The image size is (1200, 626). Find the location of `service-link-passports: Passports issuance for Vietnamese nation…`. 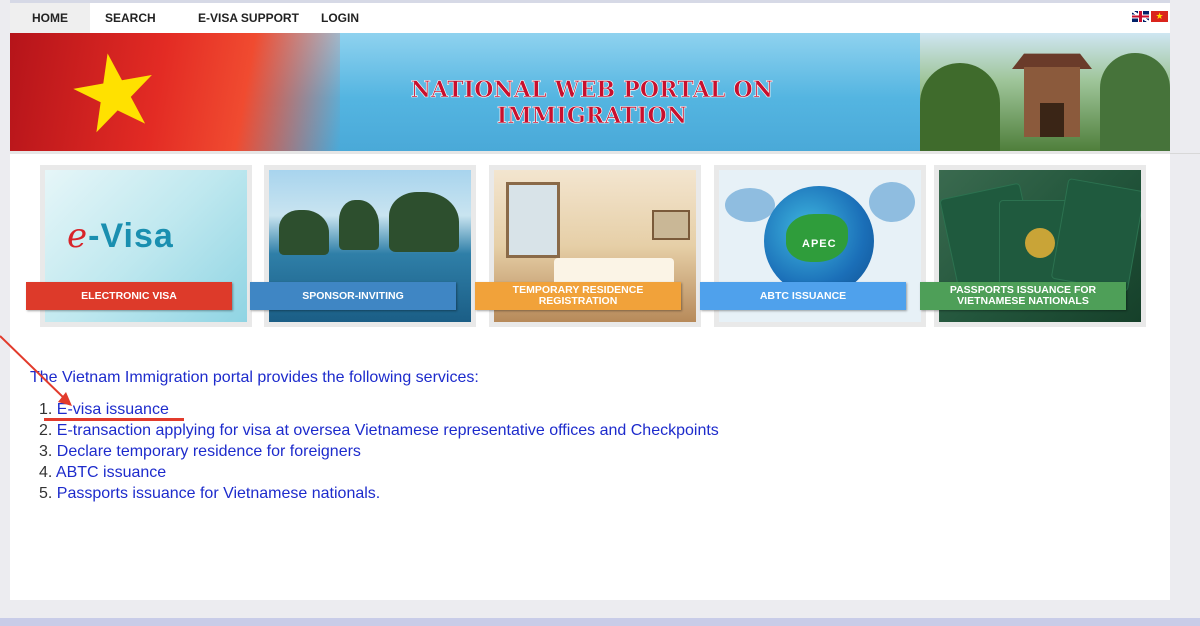

service-link-passports: Passports issuance for Vietnamese nation… is located at coordinates (218, 493).